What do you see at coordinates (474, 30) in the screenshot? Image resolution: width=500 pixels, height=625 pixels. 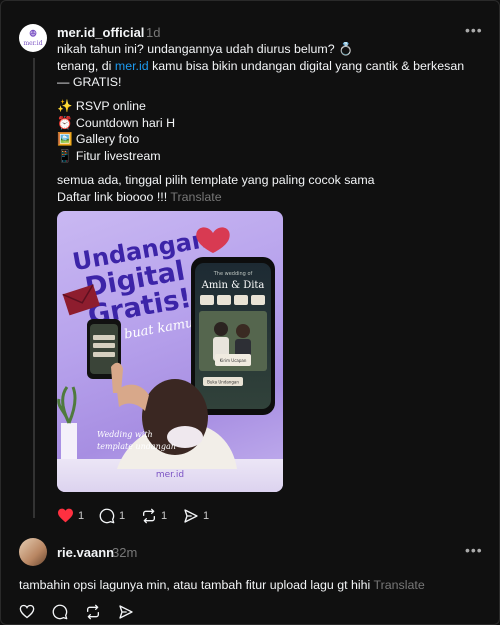 I see `more-options-icon: •••` at bounding box center [474, 30].